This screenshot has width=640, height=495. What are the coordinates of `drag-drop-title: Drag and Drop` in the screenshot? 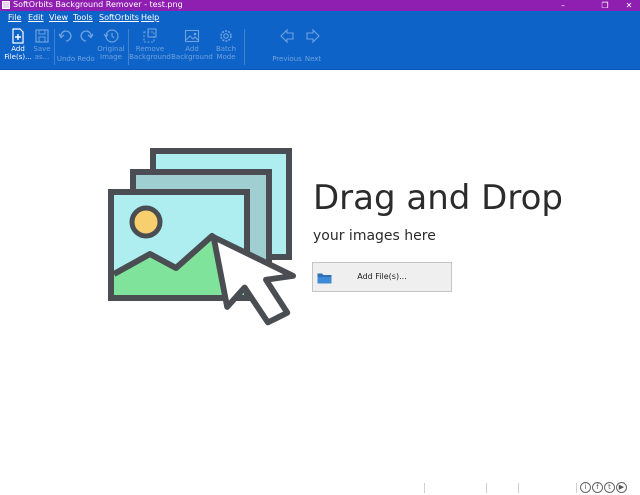 It's located at (438, 198).